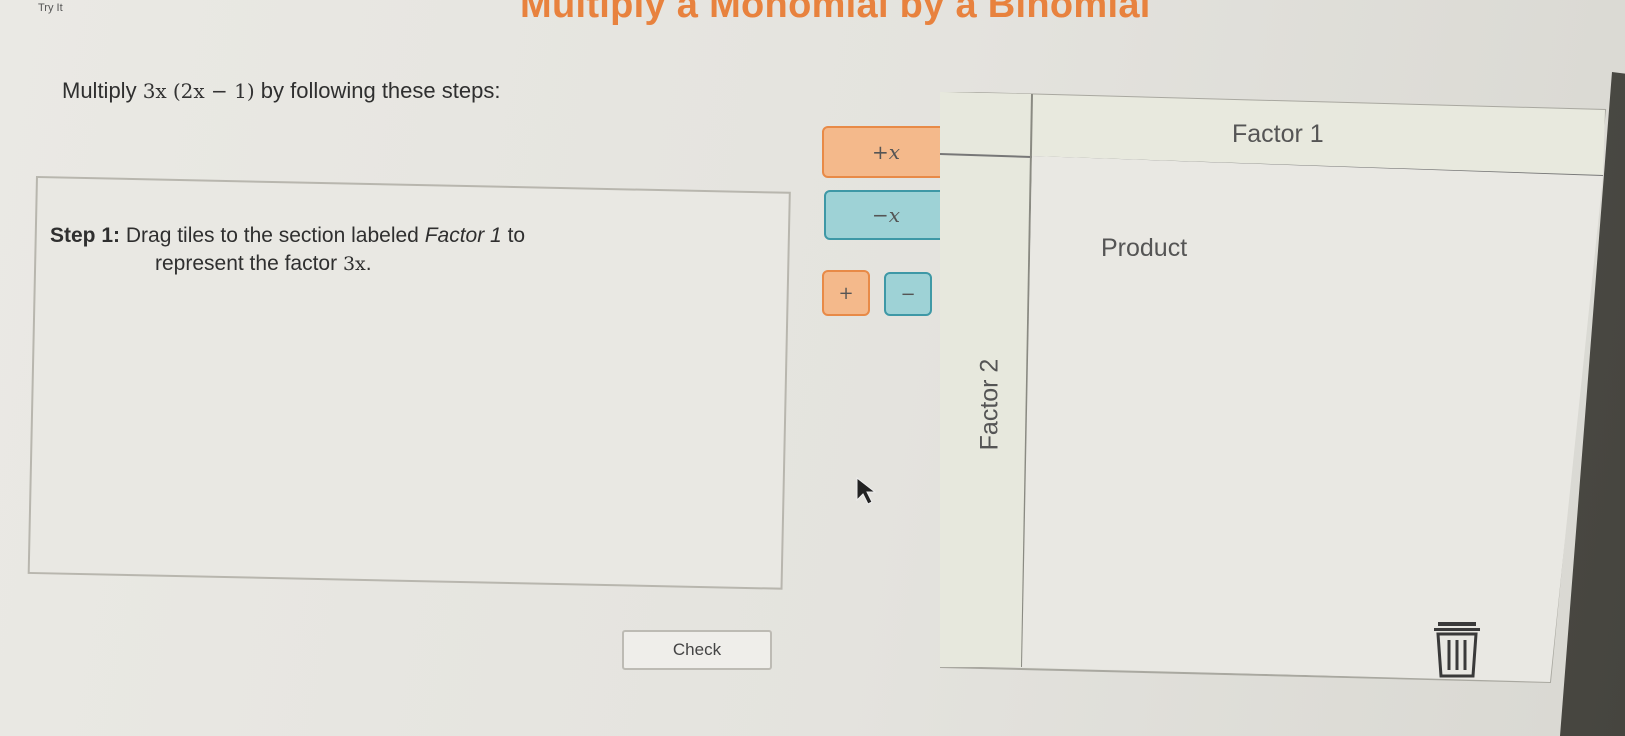 The image size is (1625, 736). What do you see at coordinates (102, 90) in the screenshot?
I see `prompt-prefix: Multiply` at bounding box center [102, 90].